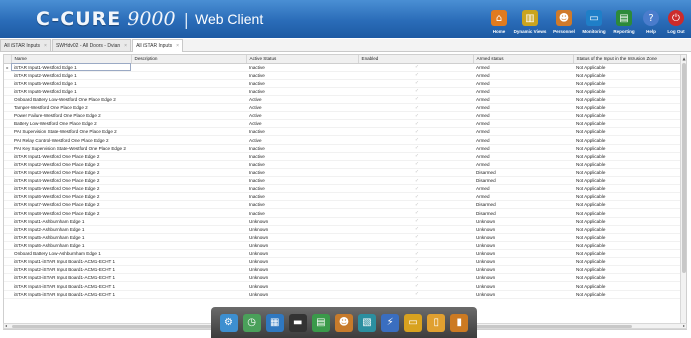 This screenshot has height=338, width=691. I want to click on nav-label: Log Out, so click(676, 31).